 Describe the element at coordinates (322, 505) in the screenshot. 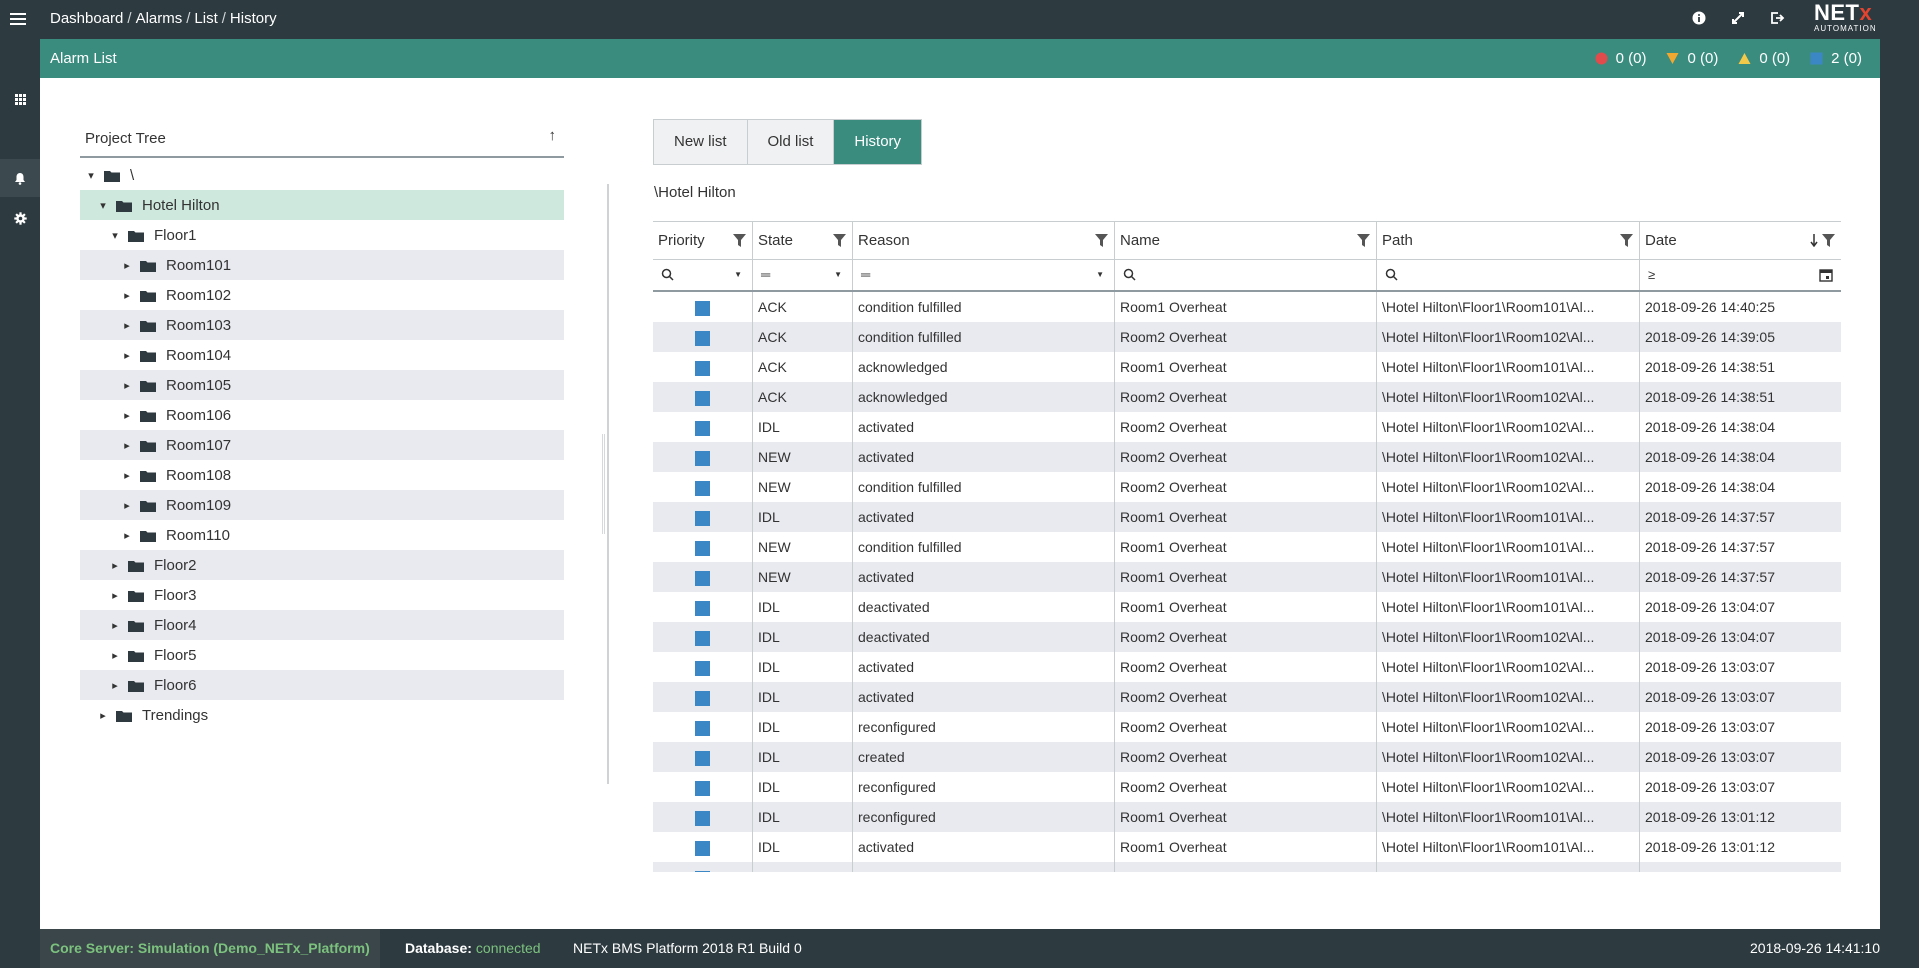

I see `tree-node-room: ▸ Room109` at that location.